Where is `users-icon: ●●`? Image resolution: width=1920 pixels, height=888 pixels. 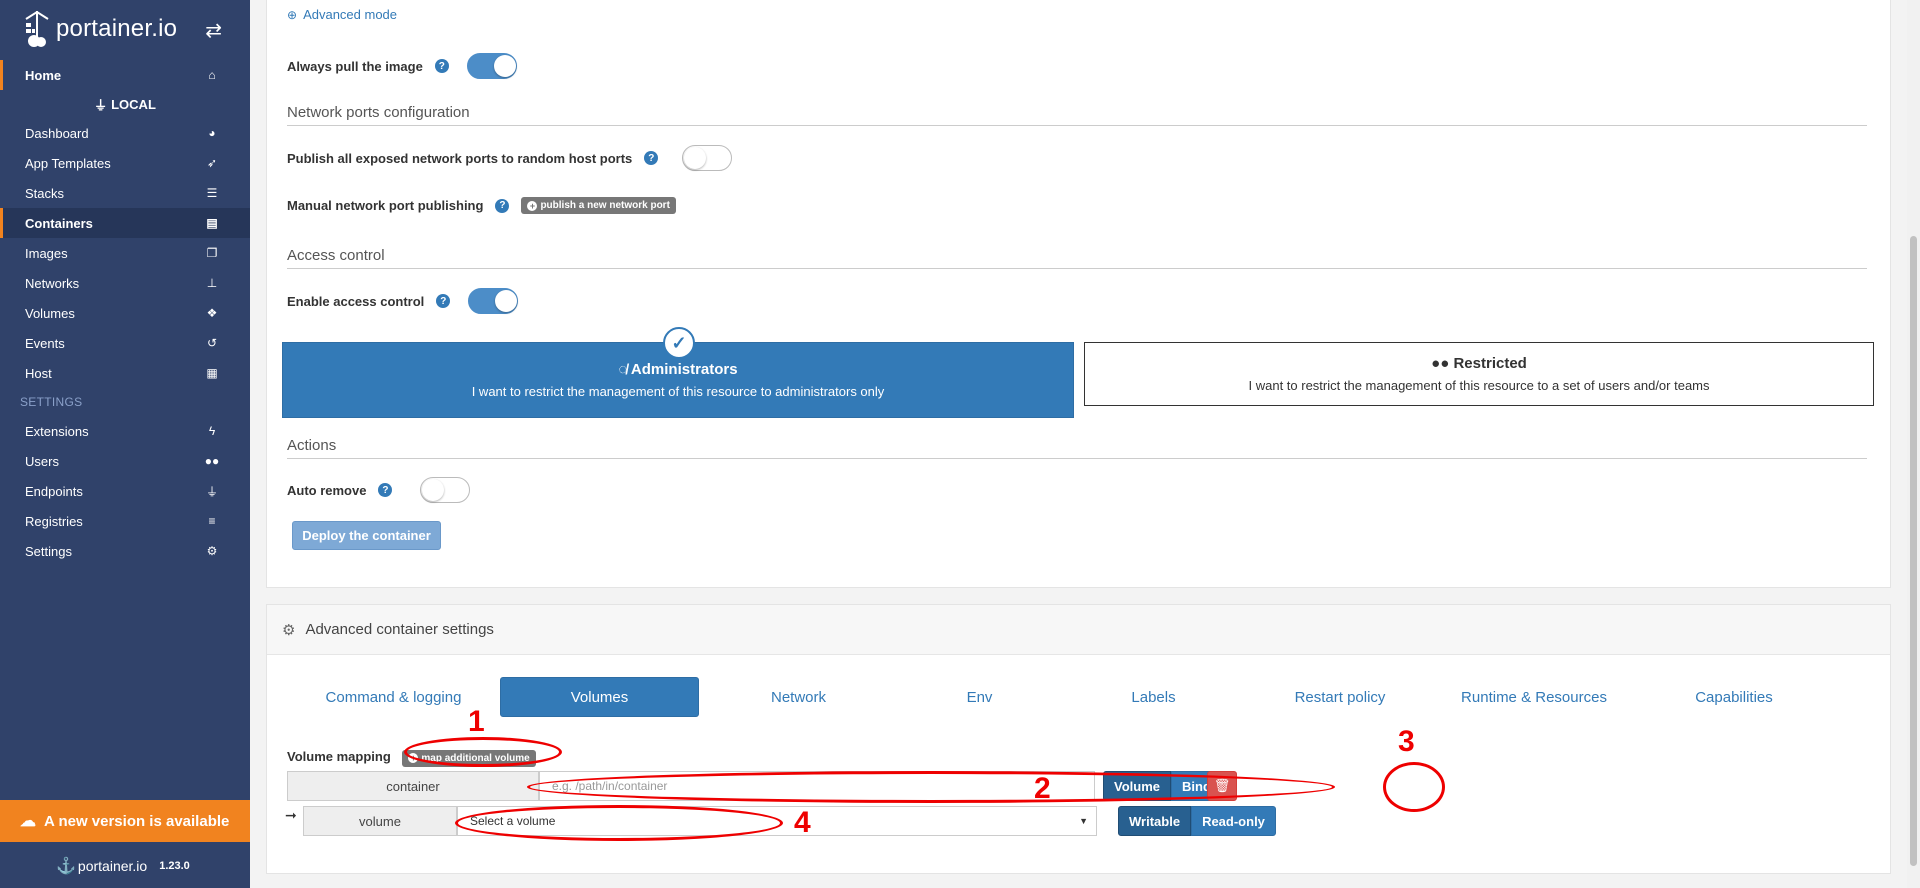
users-icon: ●● is located at coordinates (1440, 363).